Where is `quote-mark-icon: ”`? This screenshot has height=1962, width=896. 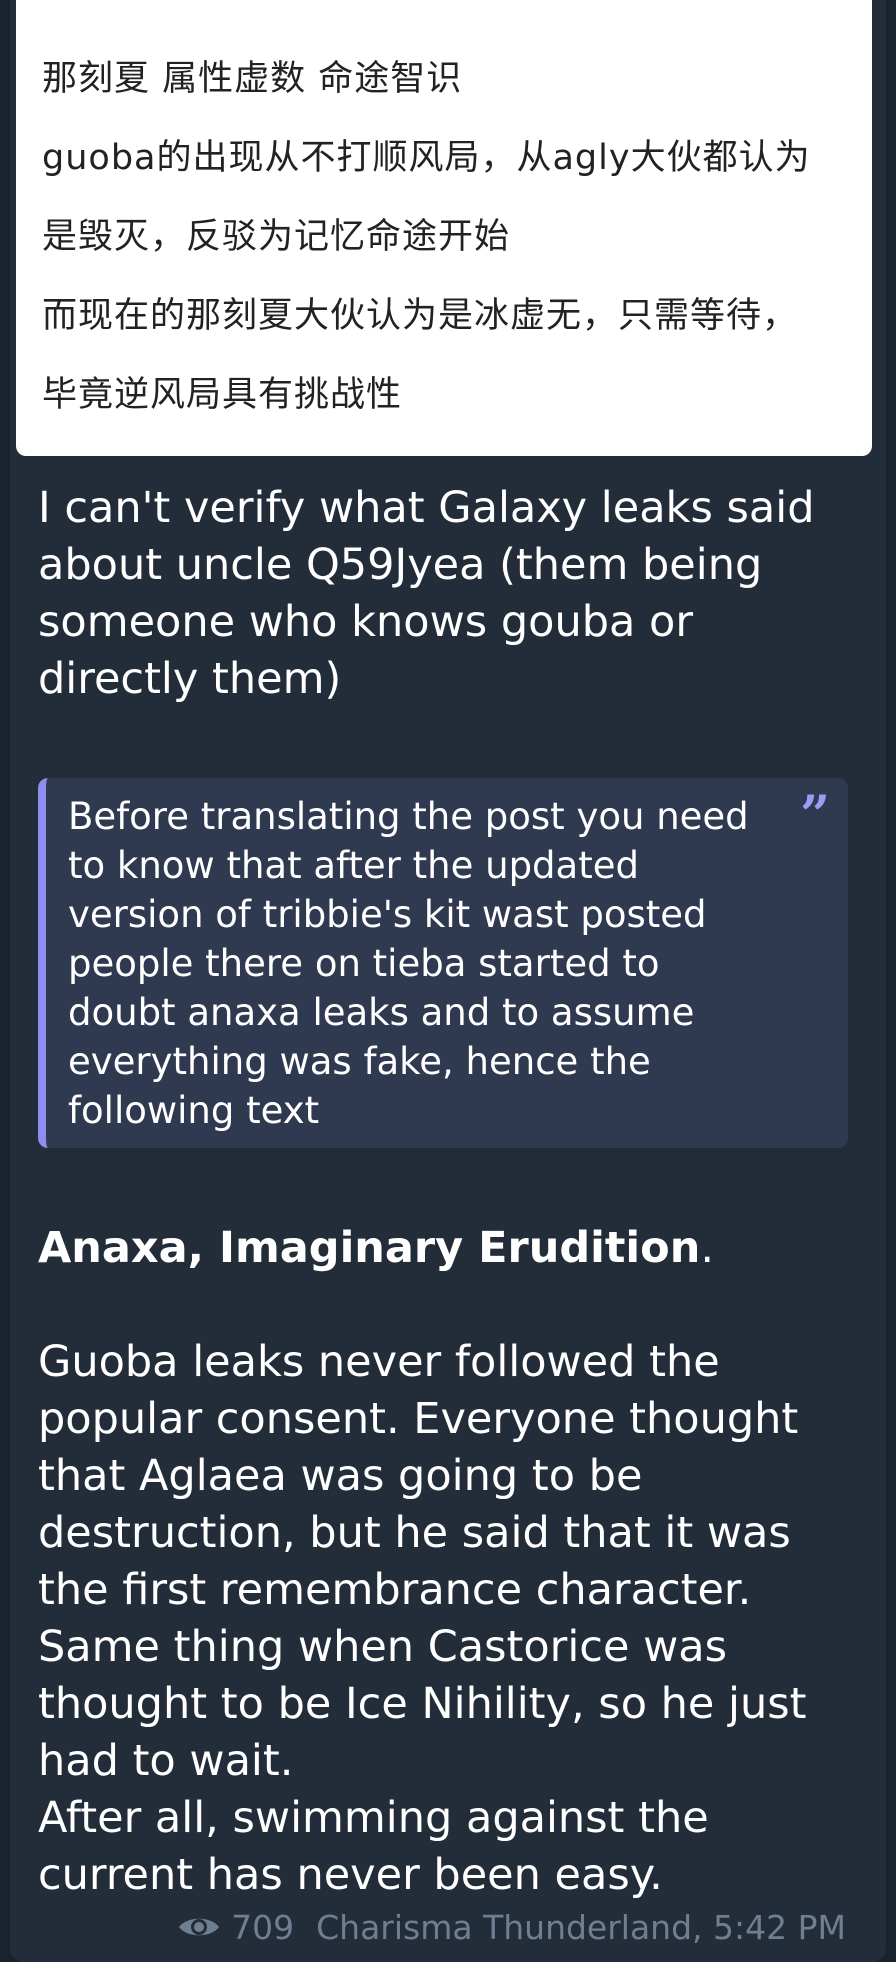
quote-mark-icon: ” is located at coordinates (815, 815).